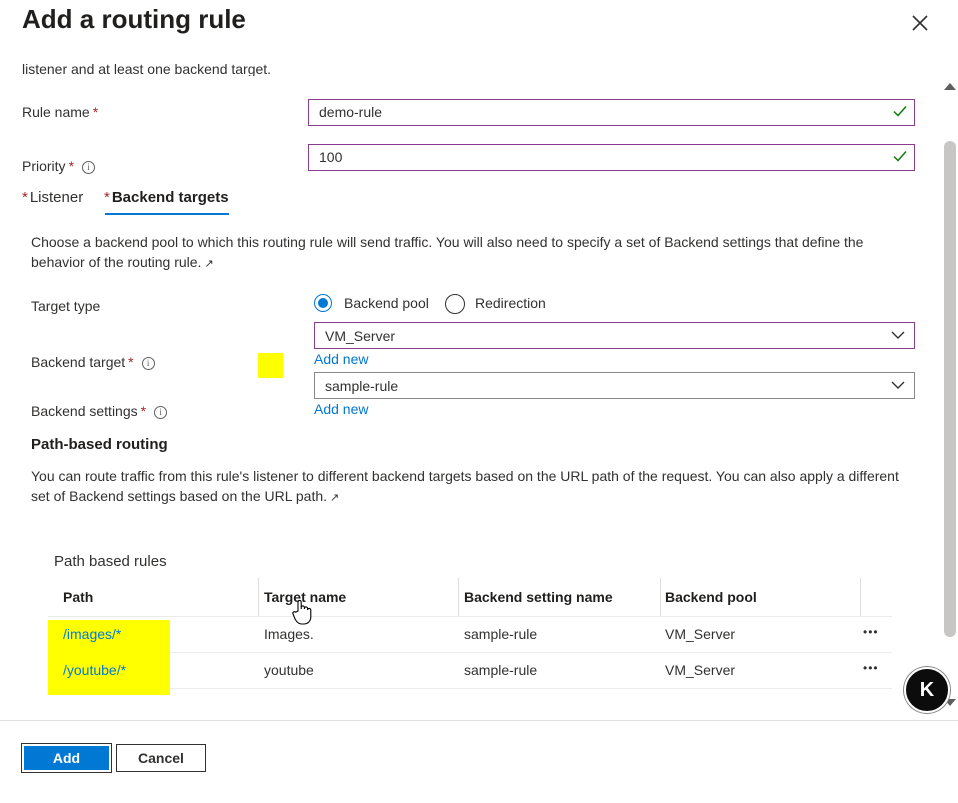 Image resolution: width=958 pixels, height=803 pixels. Describe the element at coordinates (56, 112) in the screenshot. I see `rule-name-label-text: Rule name` at that location.